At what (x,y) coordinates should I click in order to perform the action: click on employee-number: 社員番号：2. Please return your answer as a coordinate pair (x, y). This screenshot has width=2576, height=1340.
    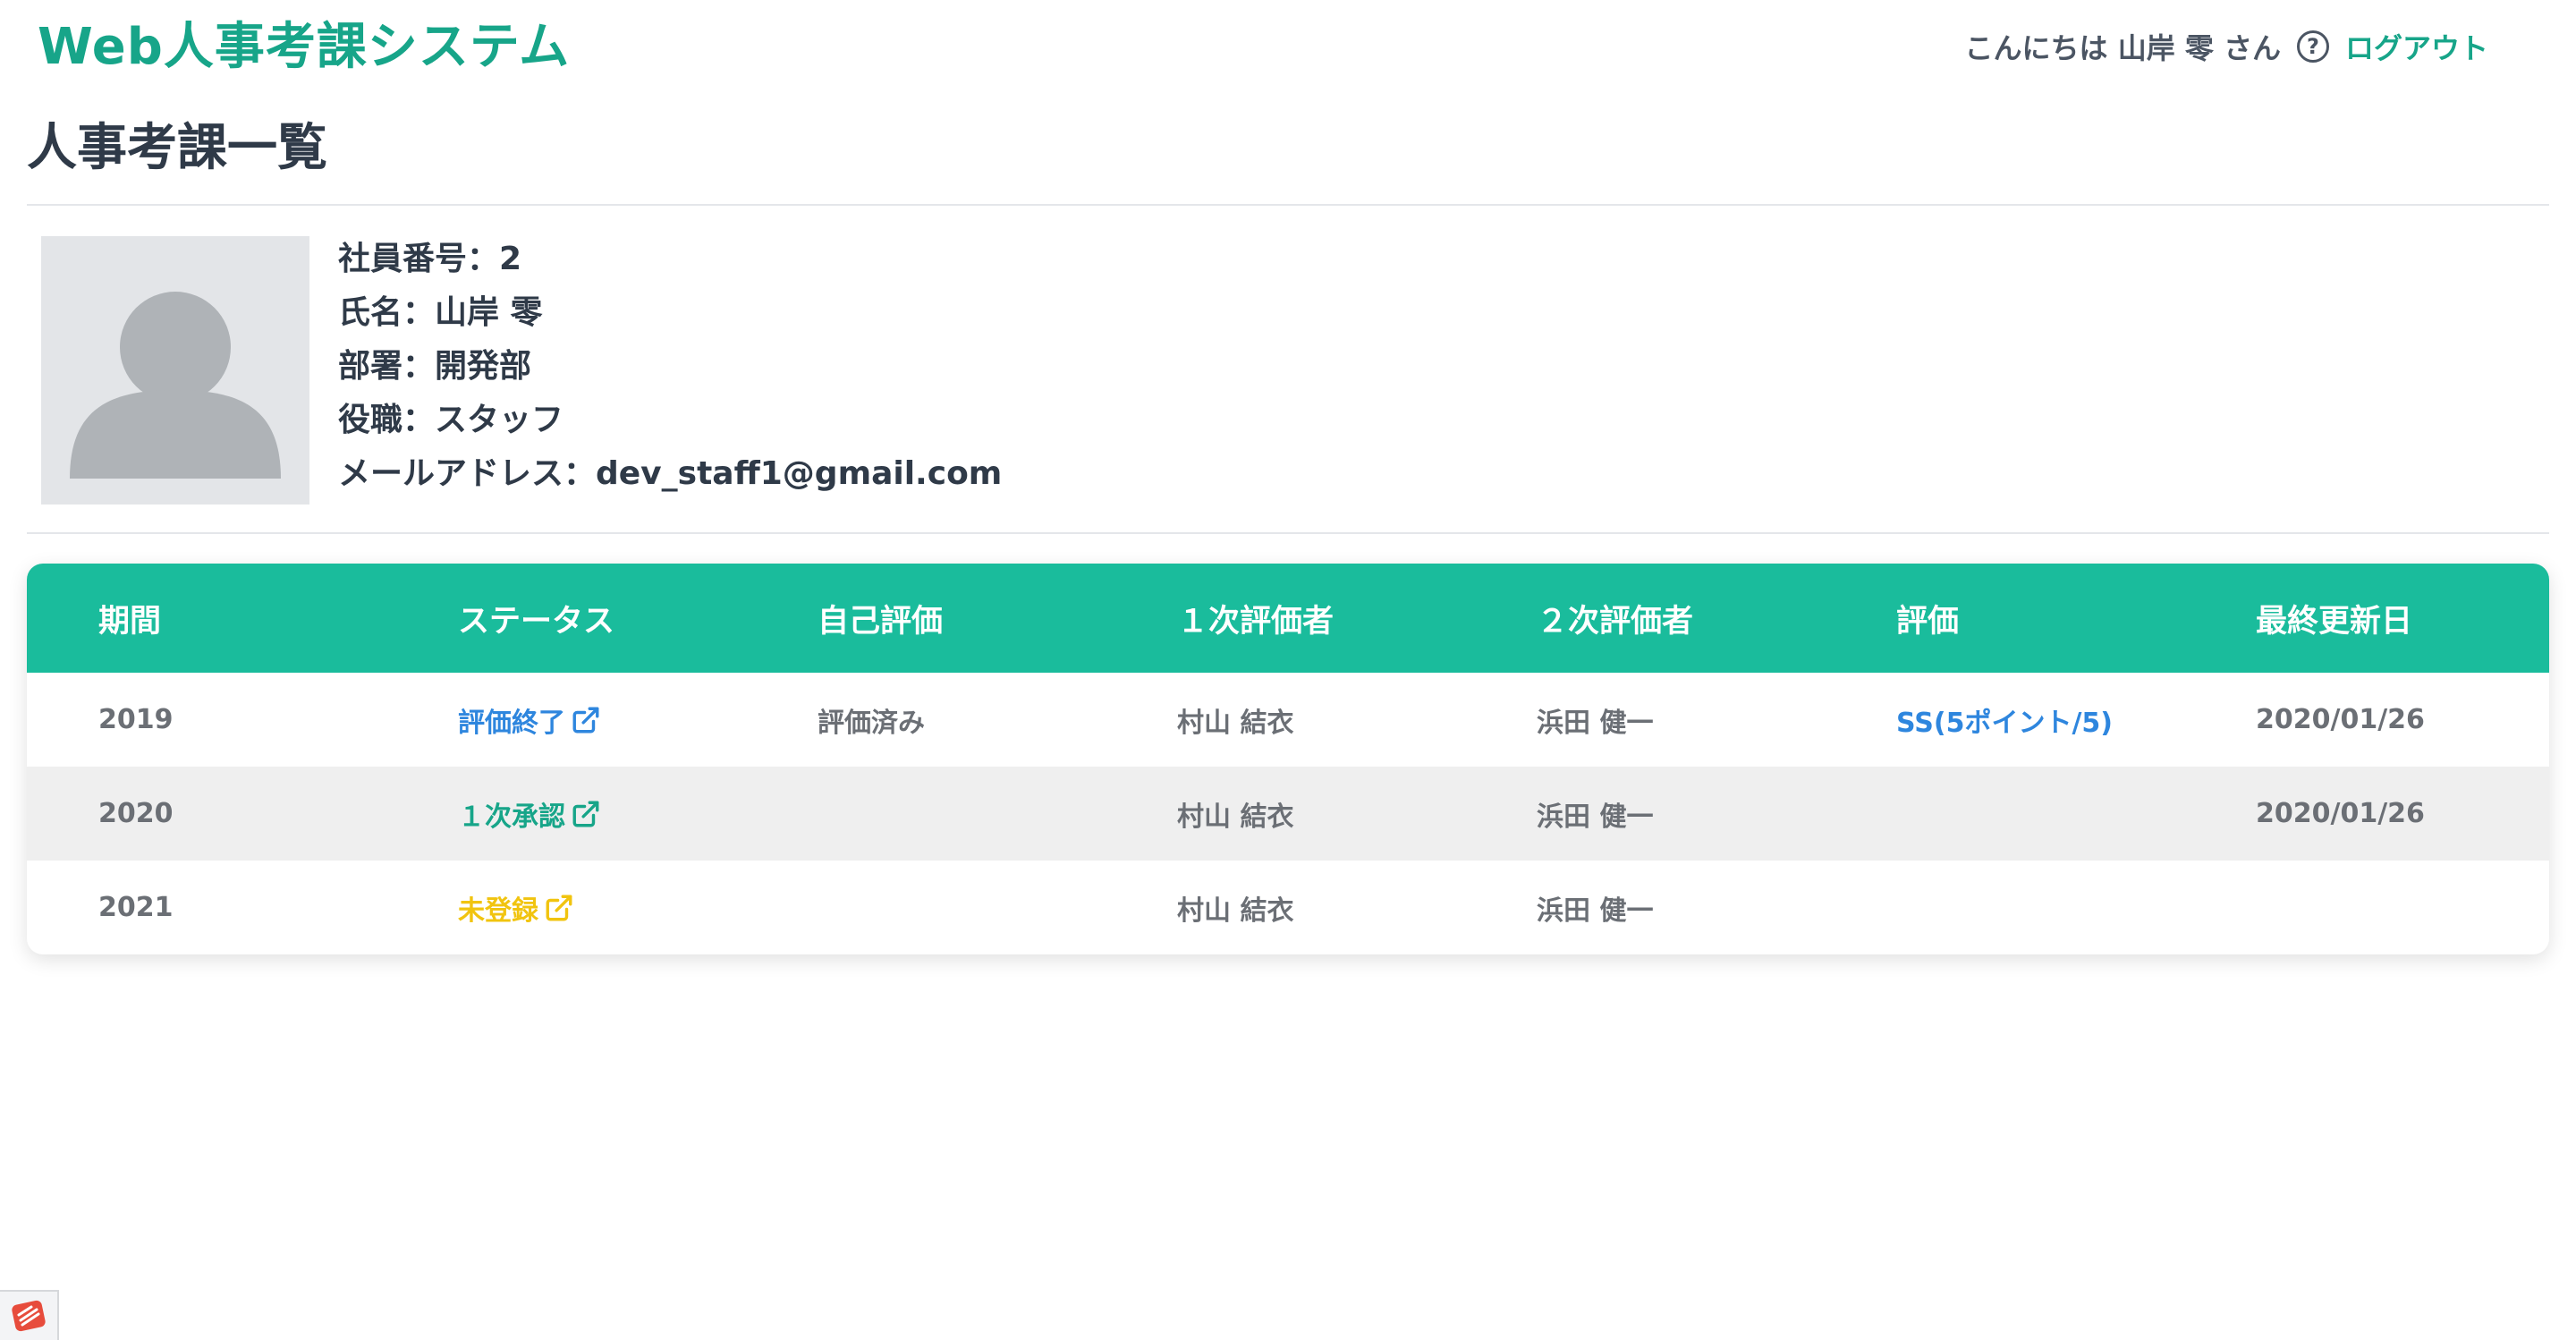
    Looking at the image, I should click on (430, 259).